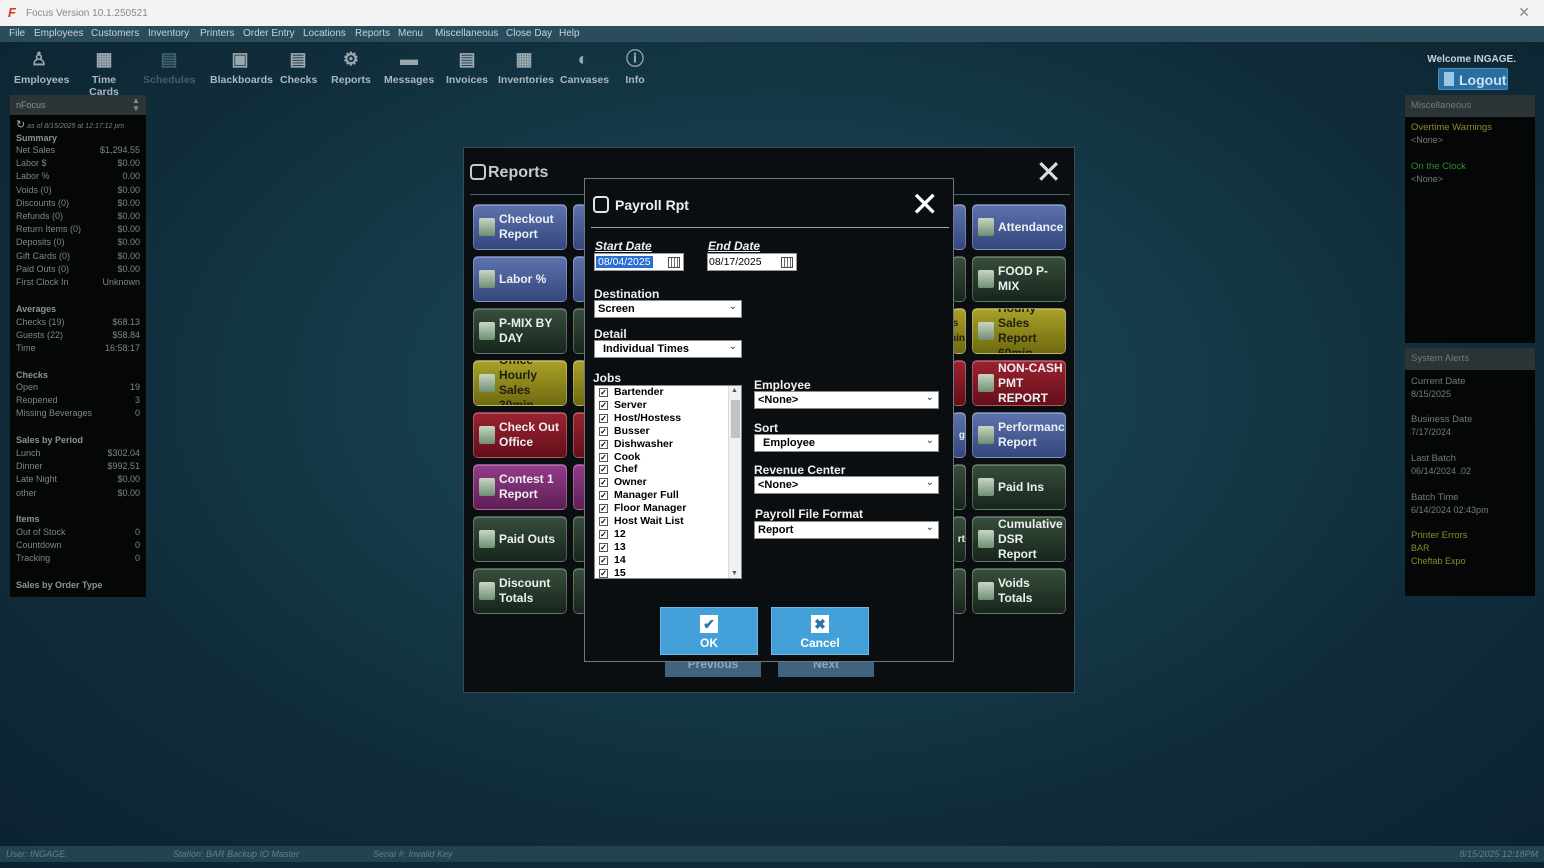 The height and width of the screenshot is (868, 1544). What do you see at coordinates (520, 227) in the screenshot?
I see `report-button: Checkout Report` at bounding box center [520, 227].